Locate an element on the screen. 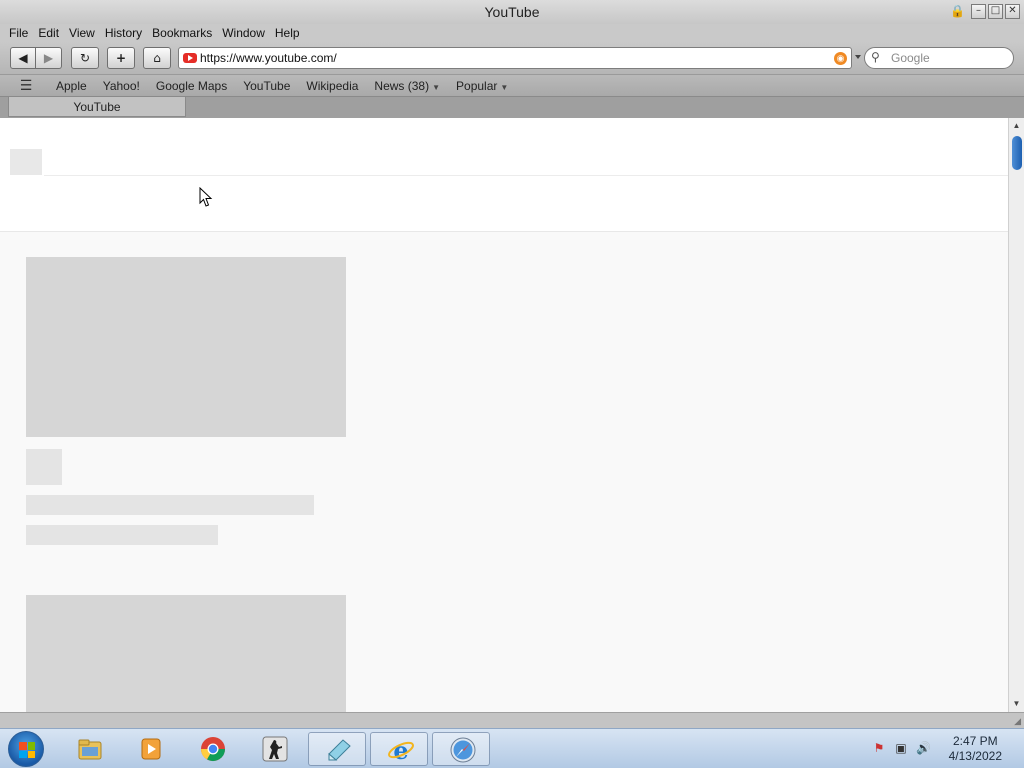 The image size is (1024, 768). bookmark-popular-folder: Popular ▼ is located at coordinates (482, 86).